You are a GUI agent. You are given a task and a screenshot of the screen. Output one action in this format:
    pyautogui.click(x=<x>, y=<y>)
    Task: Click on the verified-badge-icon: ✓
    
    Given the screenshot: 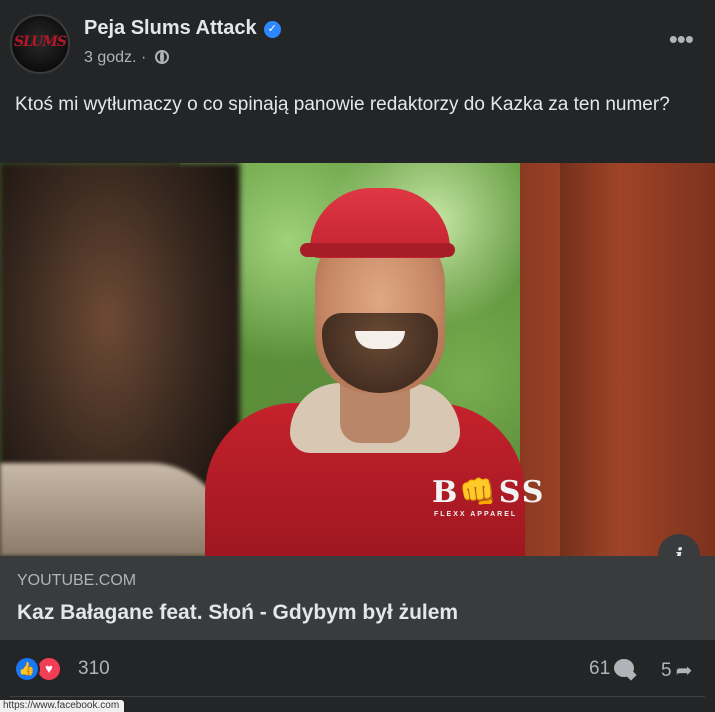 What is the action you would take?
    pyautogui.click(x=272, y=29)
    